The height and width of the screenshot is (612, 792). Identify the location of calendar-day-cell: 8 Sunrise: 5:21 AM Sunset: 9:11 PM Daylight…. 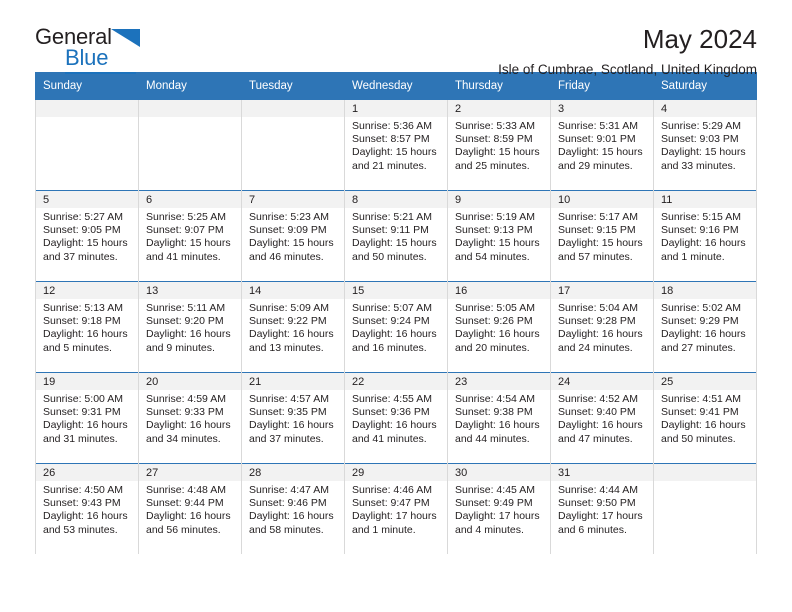
(396, 236).